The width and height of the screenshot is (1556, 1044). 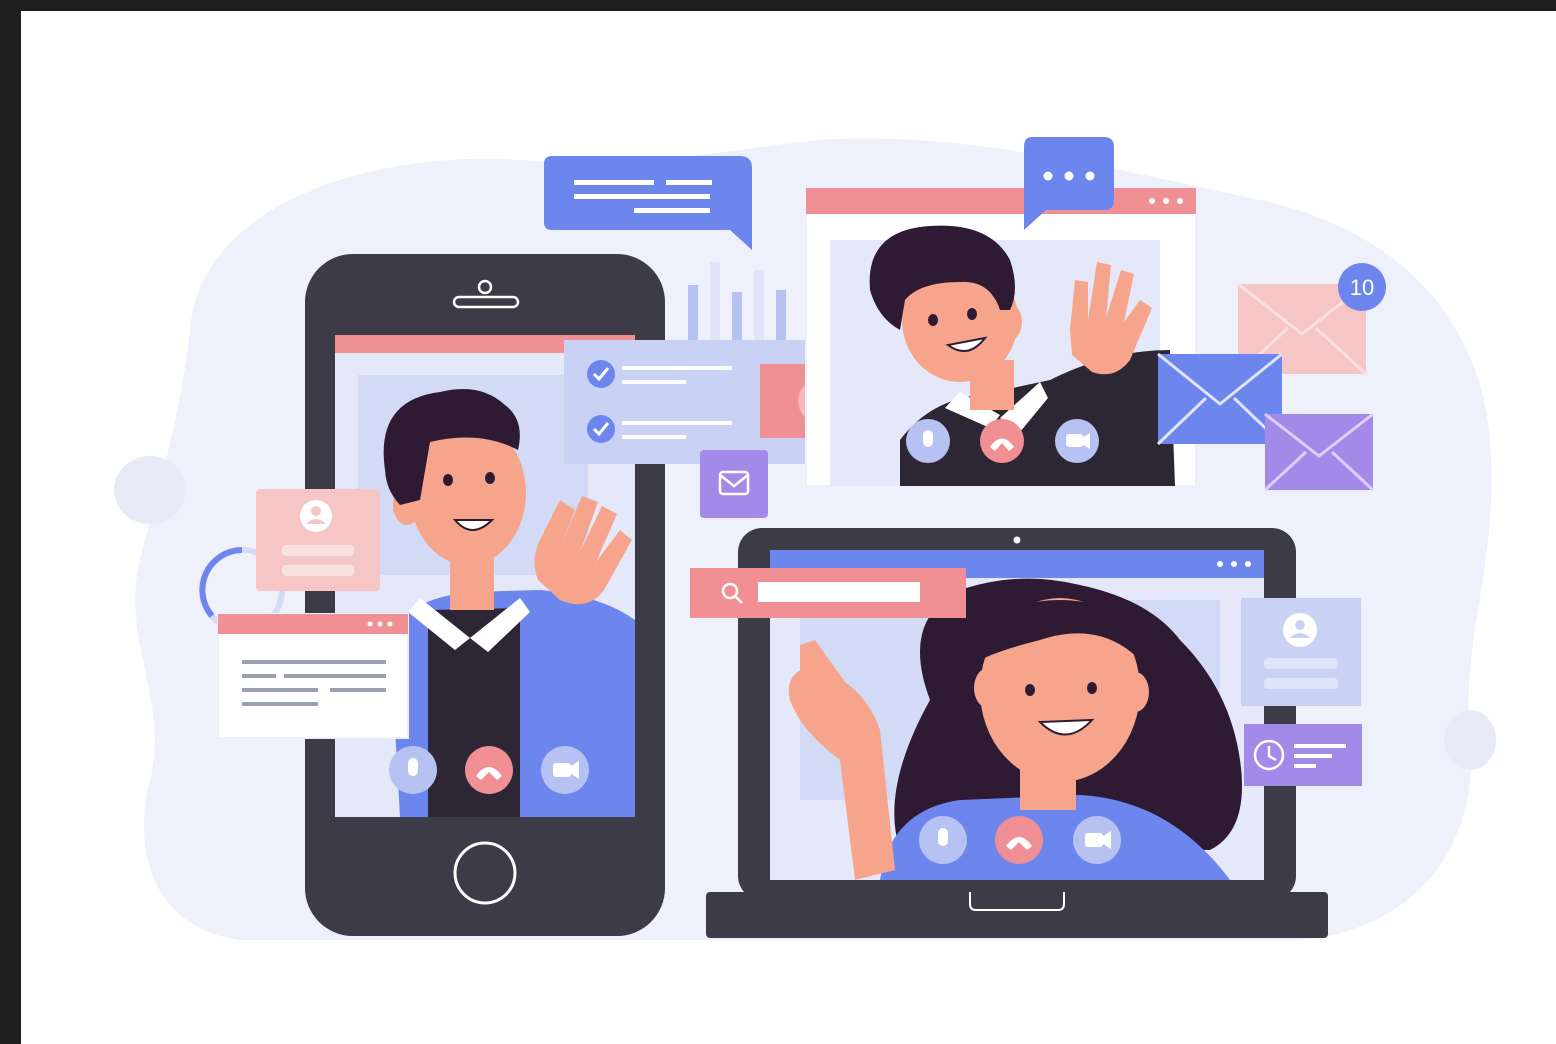 What do you see at coordinates (313, 676) in the screenshot?
I see `document-card` at bounding box center [313, 676].